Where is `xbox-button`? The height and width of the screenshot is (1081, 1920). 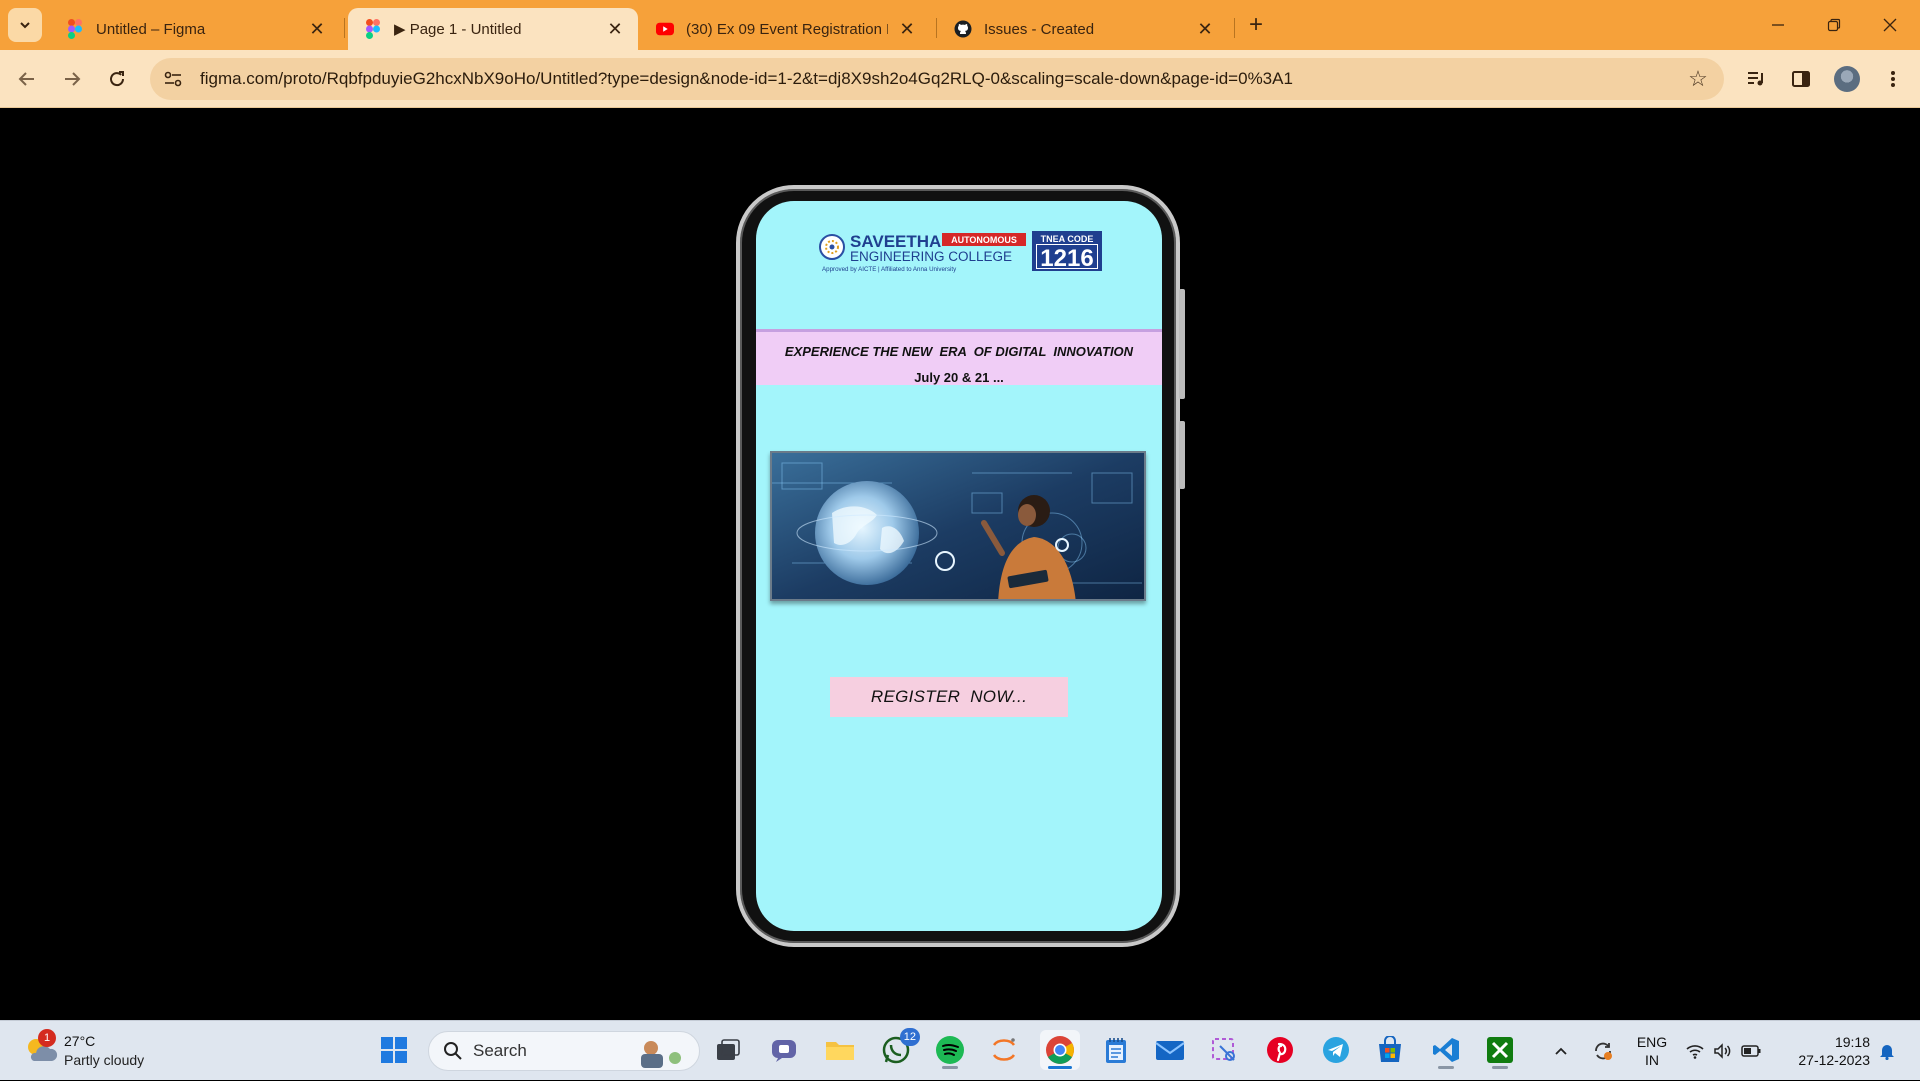
xbox-button is located at coordinates (1500, 1050).